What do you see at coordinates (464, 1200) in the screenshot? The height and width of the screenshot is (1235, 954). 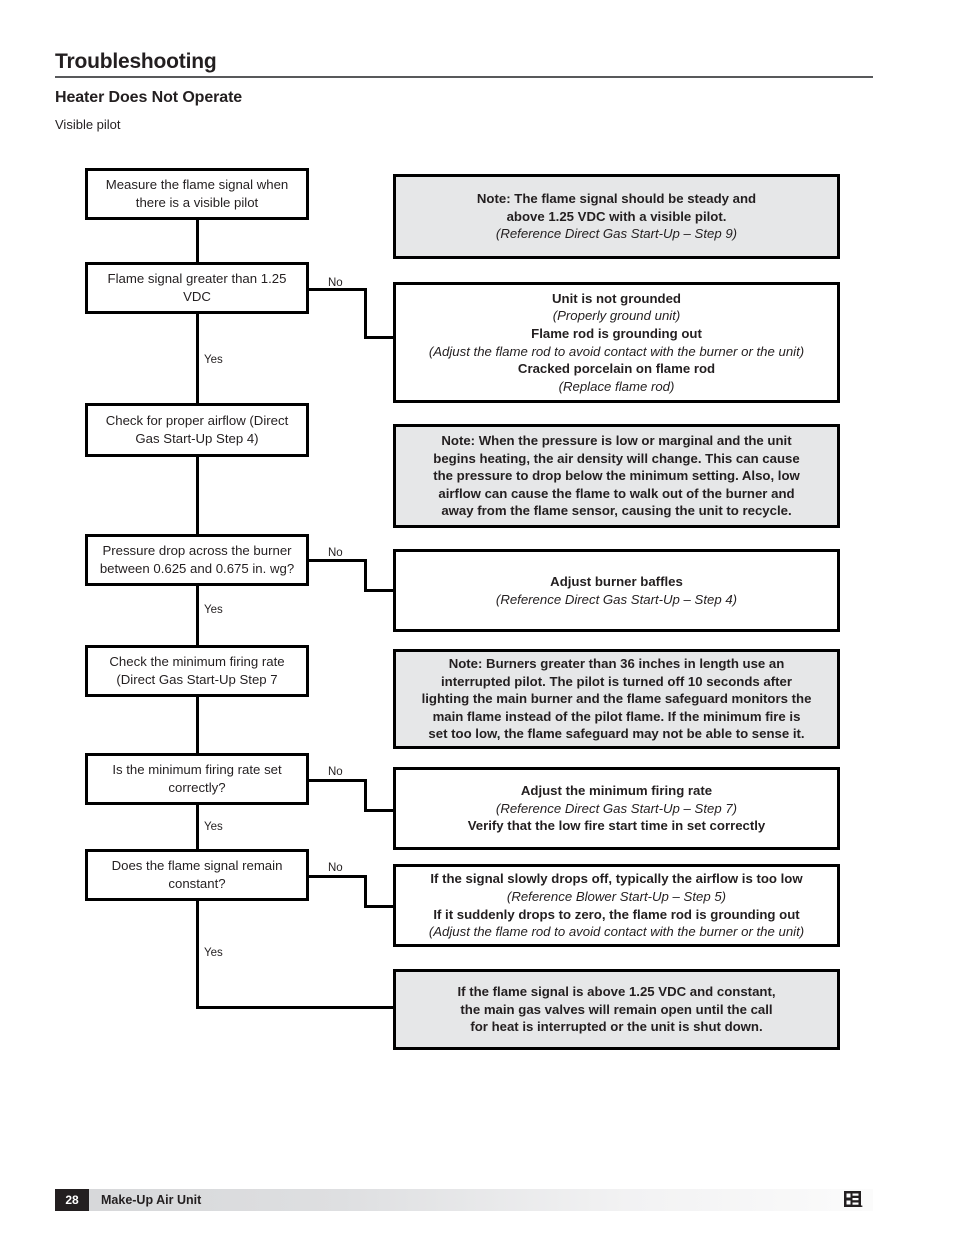 I see `page-footer: 28 Make-Up Air Unit` at bounding box center [464, 1200].